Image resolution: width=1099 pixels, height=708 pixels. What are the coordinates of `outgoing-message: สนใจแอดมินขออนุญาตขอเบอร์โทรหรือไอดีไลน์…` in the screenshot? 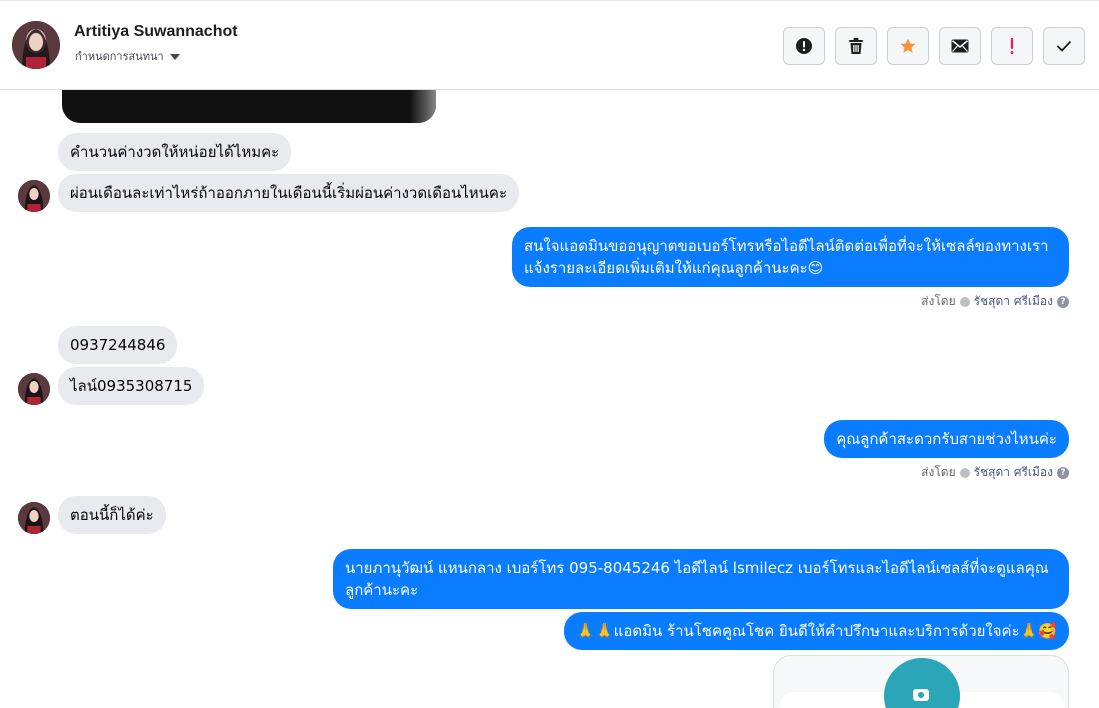 It's located at (790, 257).